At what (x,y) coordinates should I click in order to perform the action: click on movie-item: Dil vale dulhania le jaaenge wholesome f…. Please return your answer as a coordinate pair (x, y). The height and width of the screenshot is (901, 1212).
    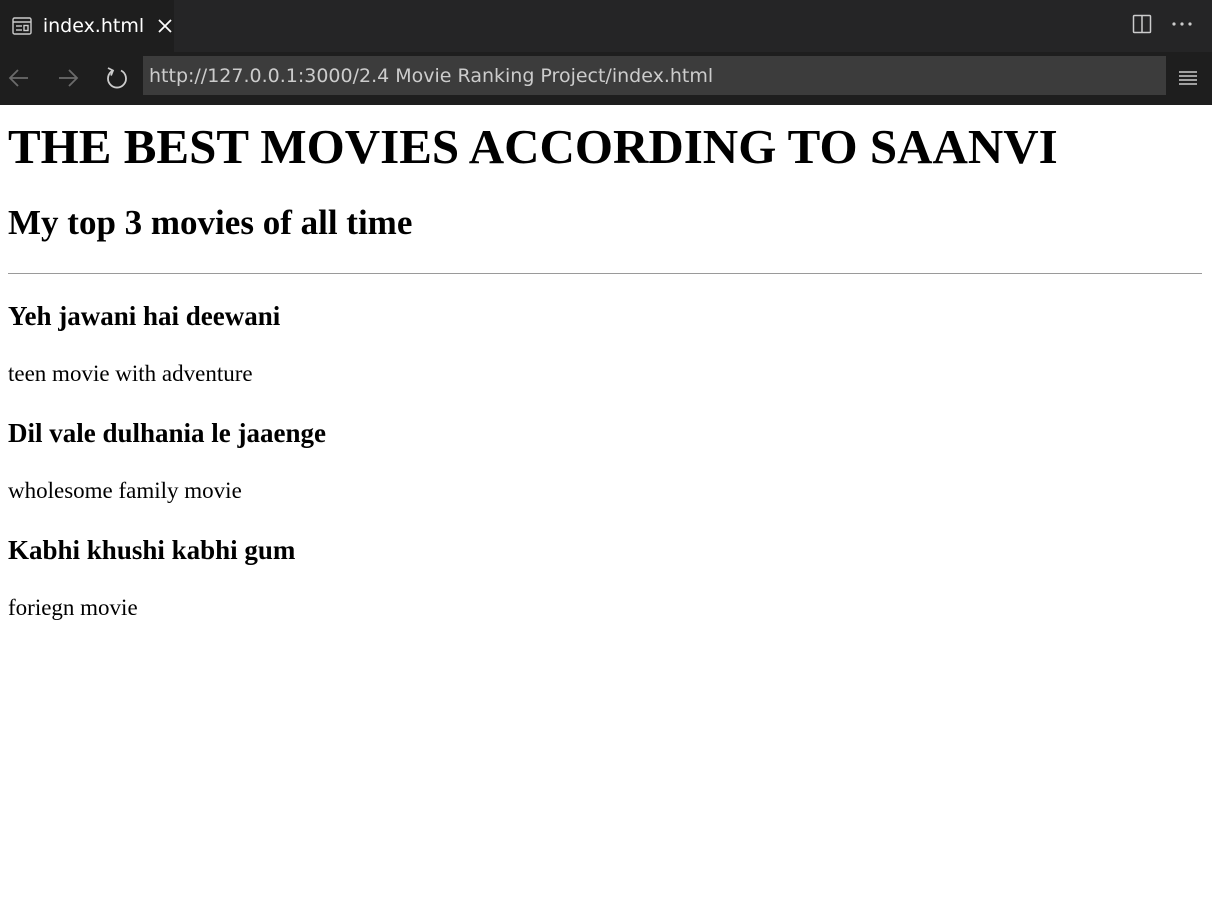
    Looking at the image, I should click on (605, 461).